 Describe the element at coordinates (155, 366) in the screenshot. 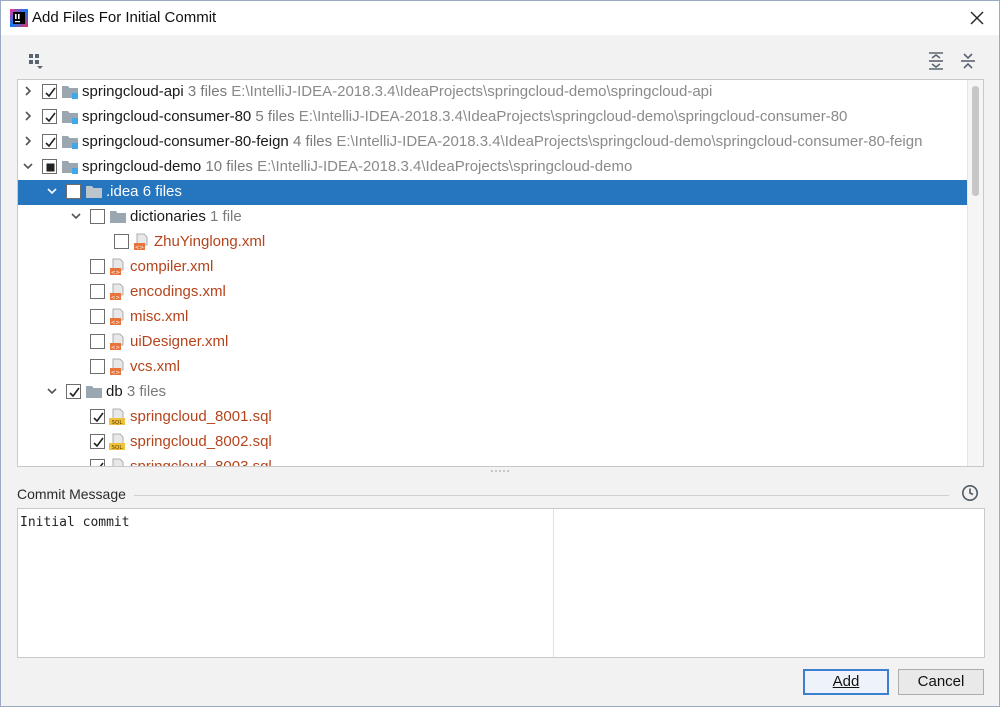

I see `row-name: vcs.xml` at that location.